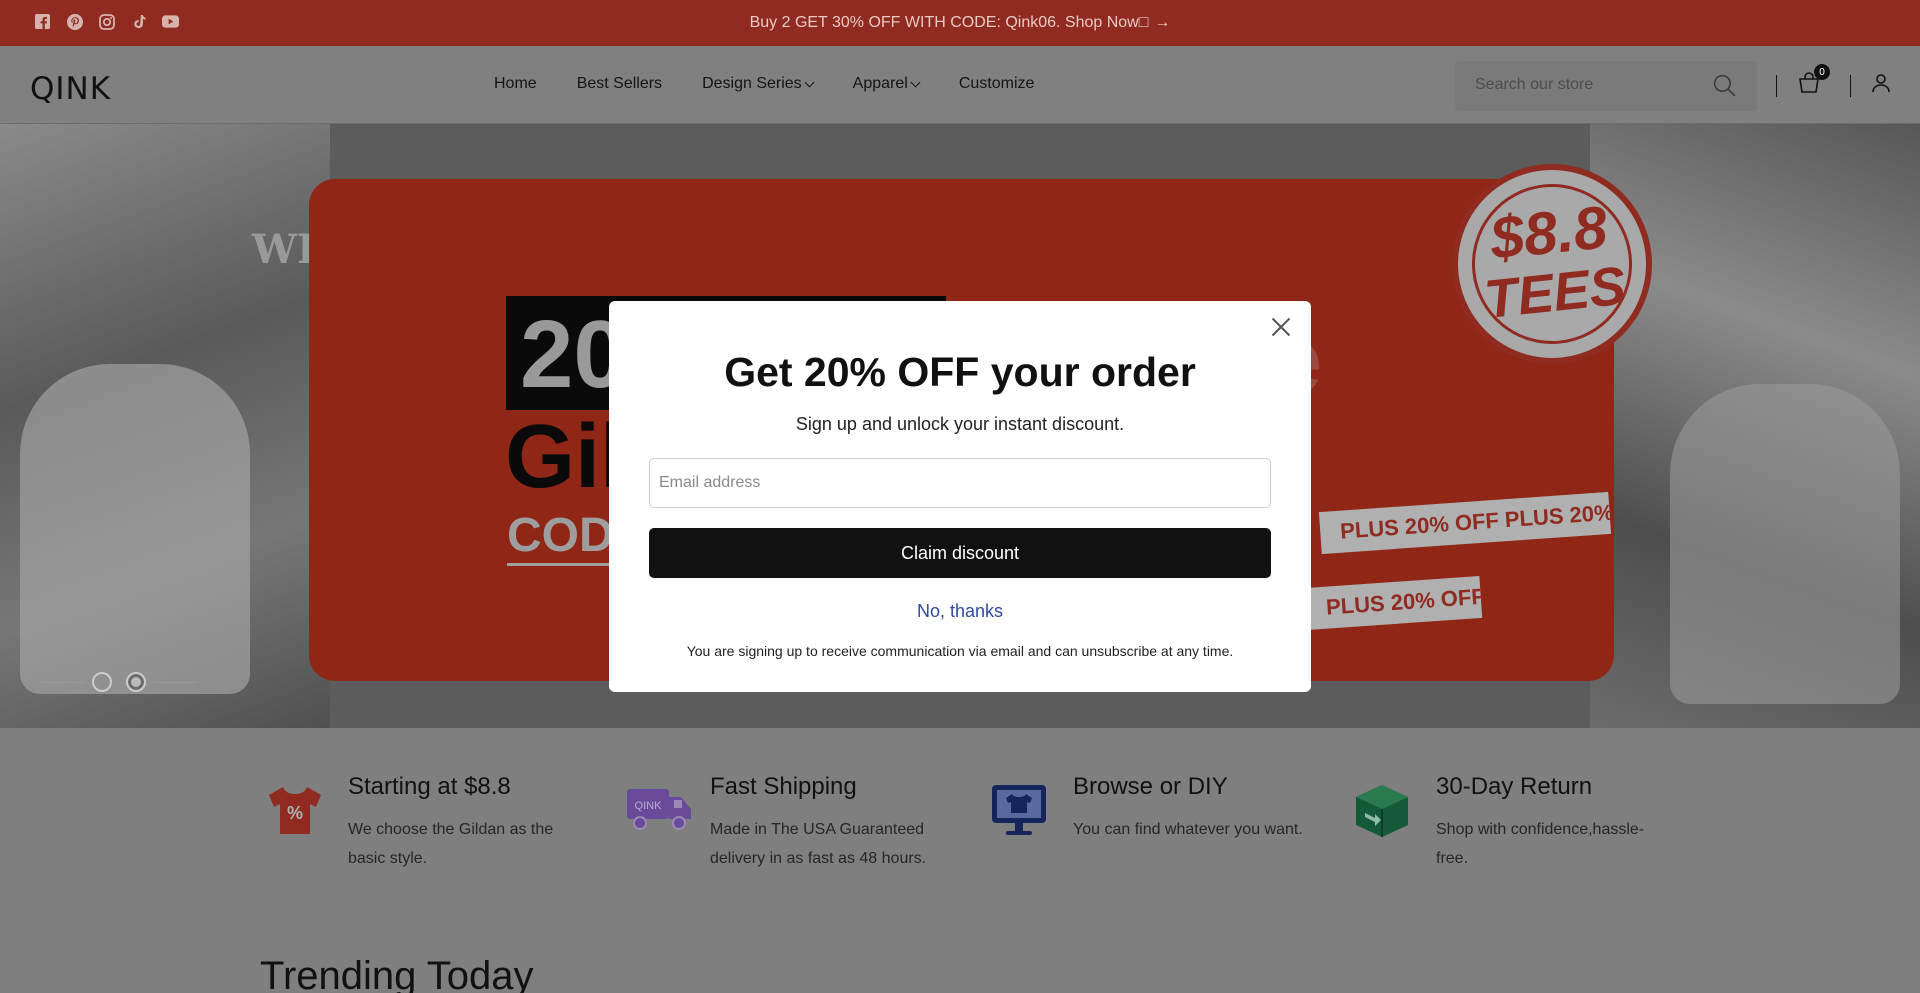 The width and height of the screenshot is (1920, 993). Describe the element at coordinates (565, 457) in the screenshot. I see `hero-brand-text: Gil` at that location.